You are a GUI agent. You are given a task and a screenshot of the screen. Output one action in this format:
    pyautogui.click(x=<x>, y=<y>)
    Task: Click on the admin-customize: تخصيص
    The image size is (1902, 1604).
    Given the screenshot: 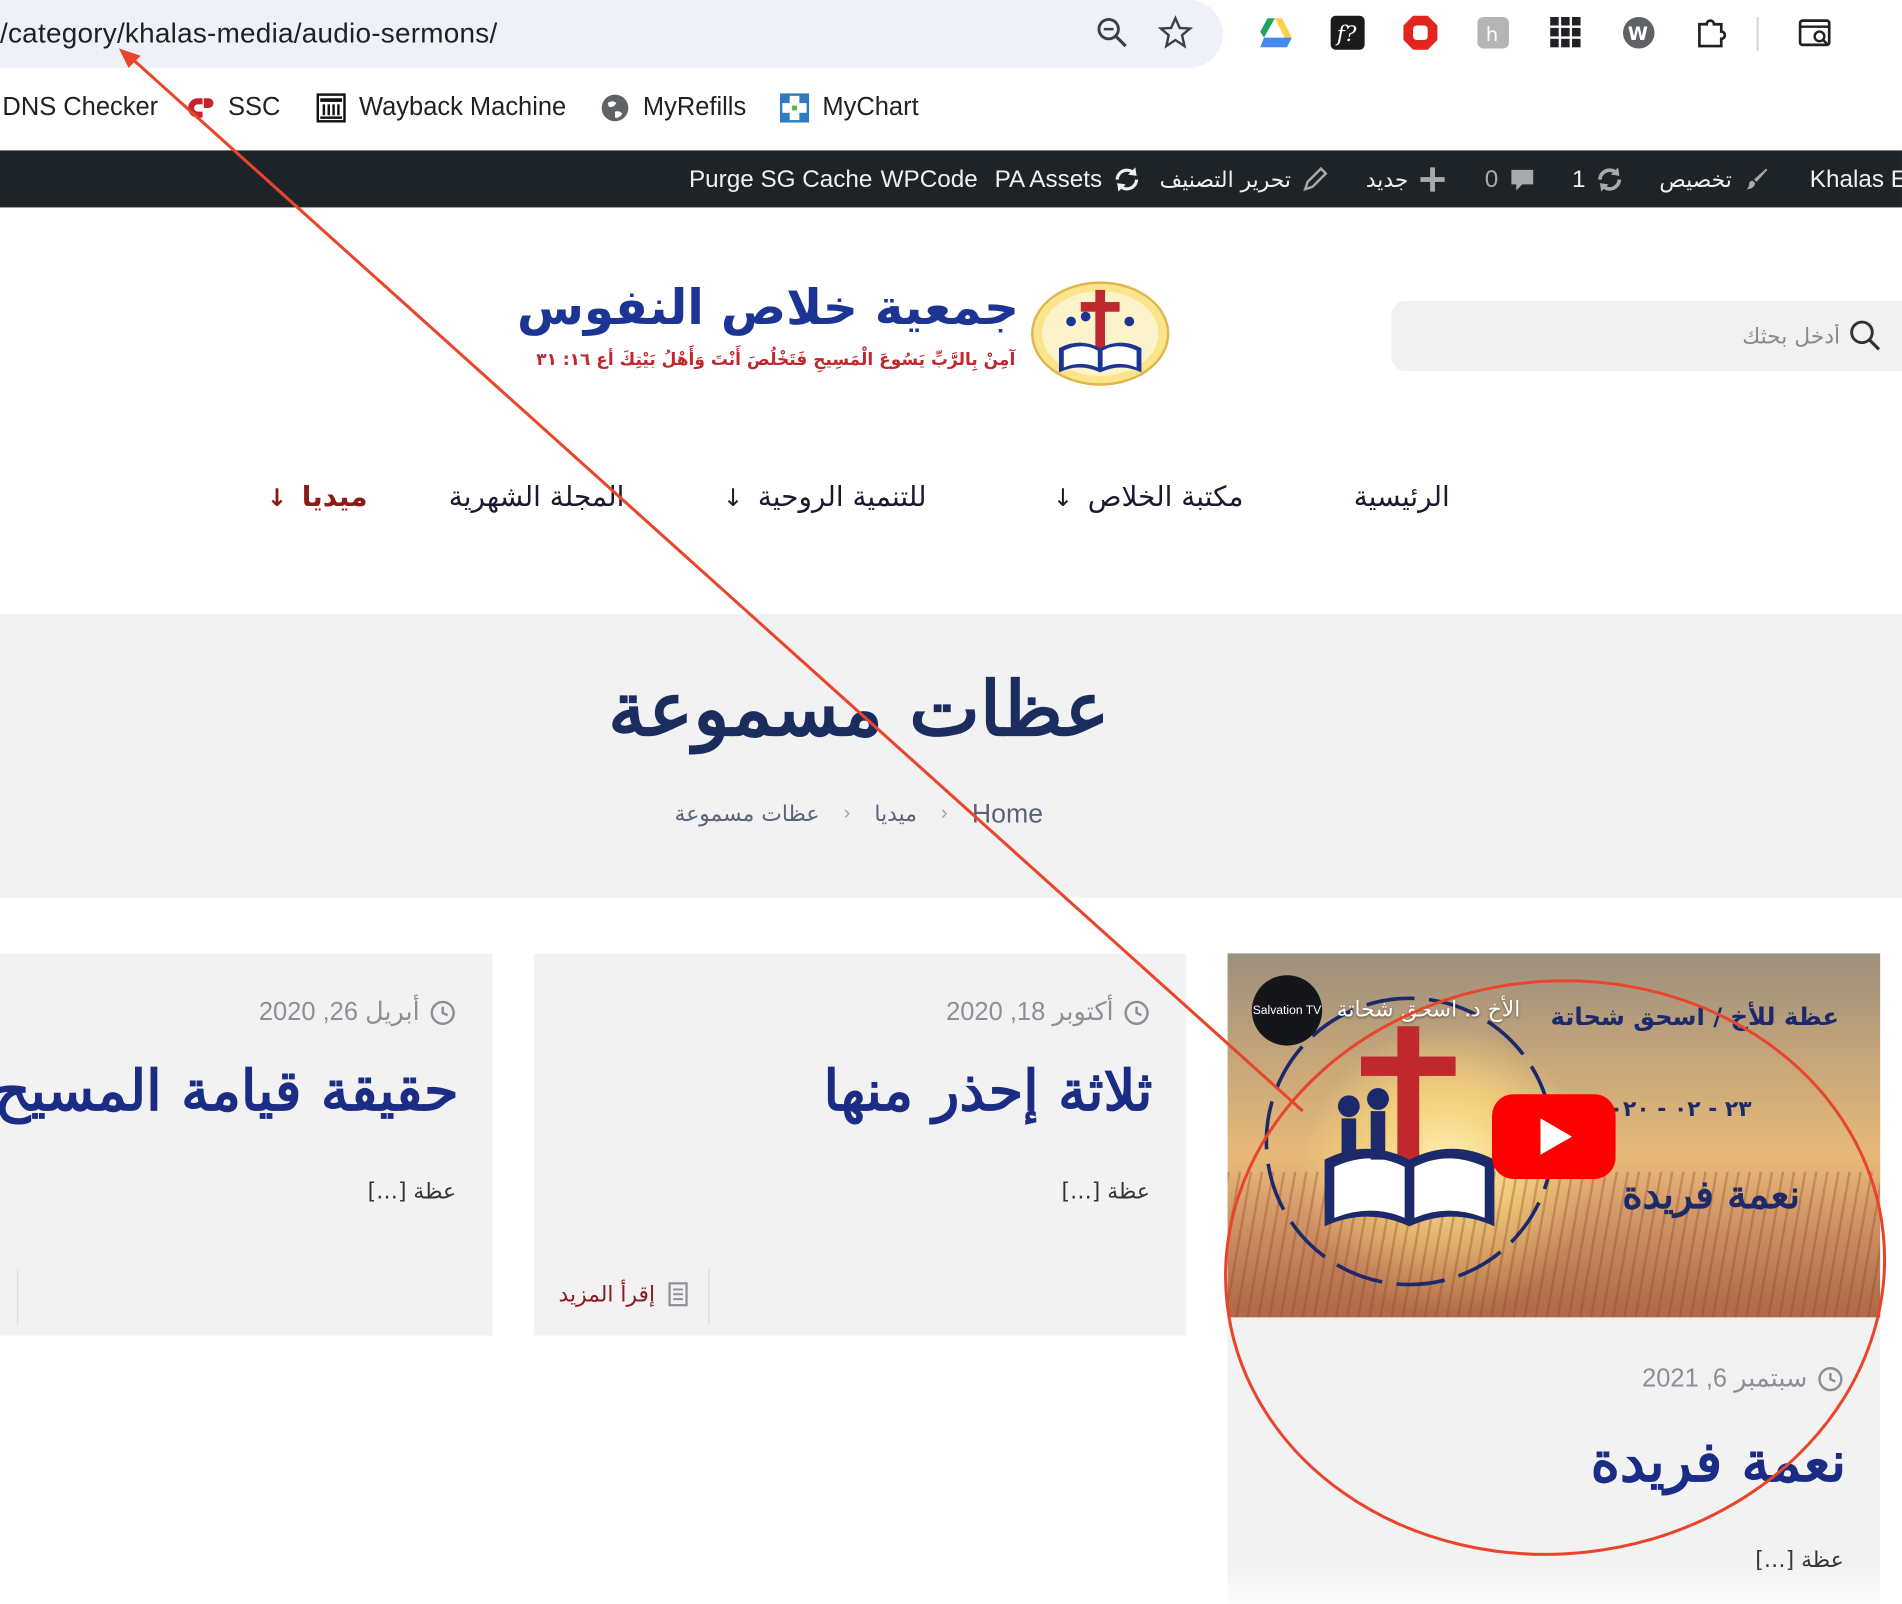 What is the action you would take?
    pyautogui.click(x=1714, y=180)
    